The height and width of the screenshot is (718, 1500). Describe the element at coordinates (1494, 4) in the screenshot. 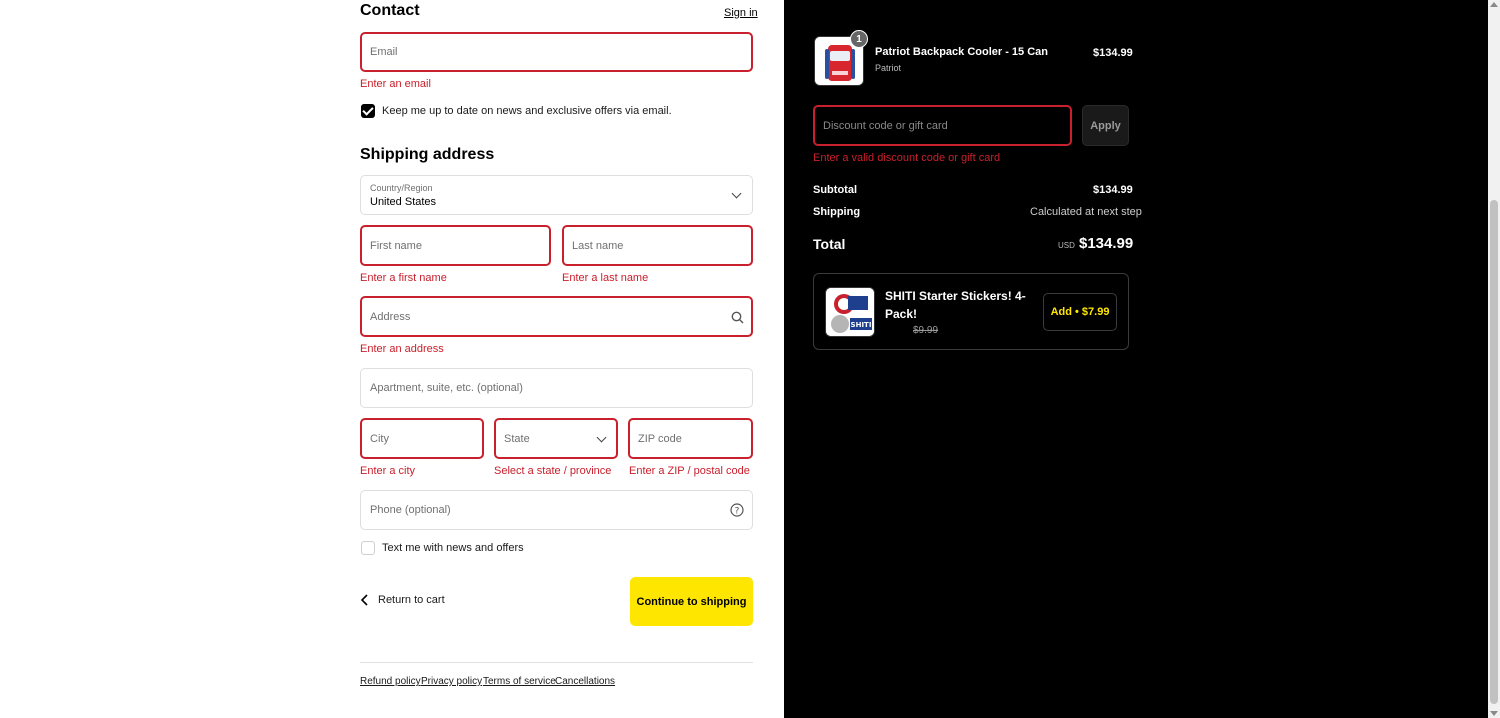

I see `scroll-up-arrow` at that location.